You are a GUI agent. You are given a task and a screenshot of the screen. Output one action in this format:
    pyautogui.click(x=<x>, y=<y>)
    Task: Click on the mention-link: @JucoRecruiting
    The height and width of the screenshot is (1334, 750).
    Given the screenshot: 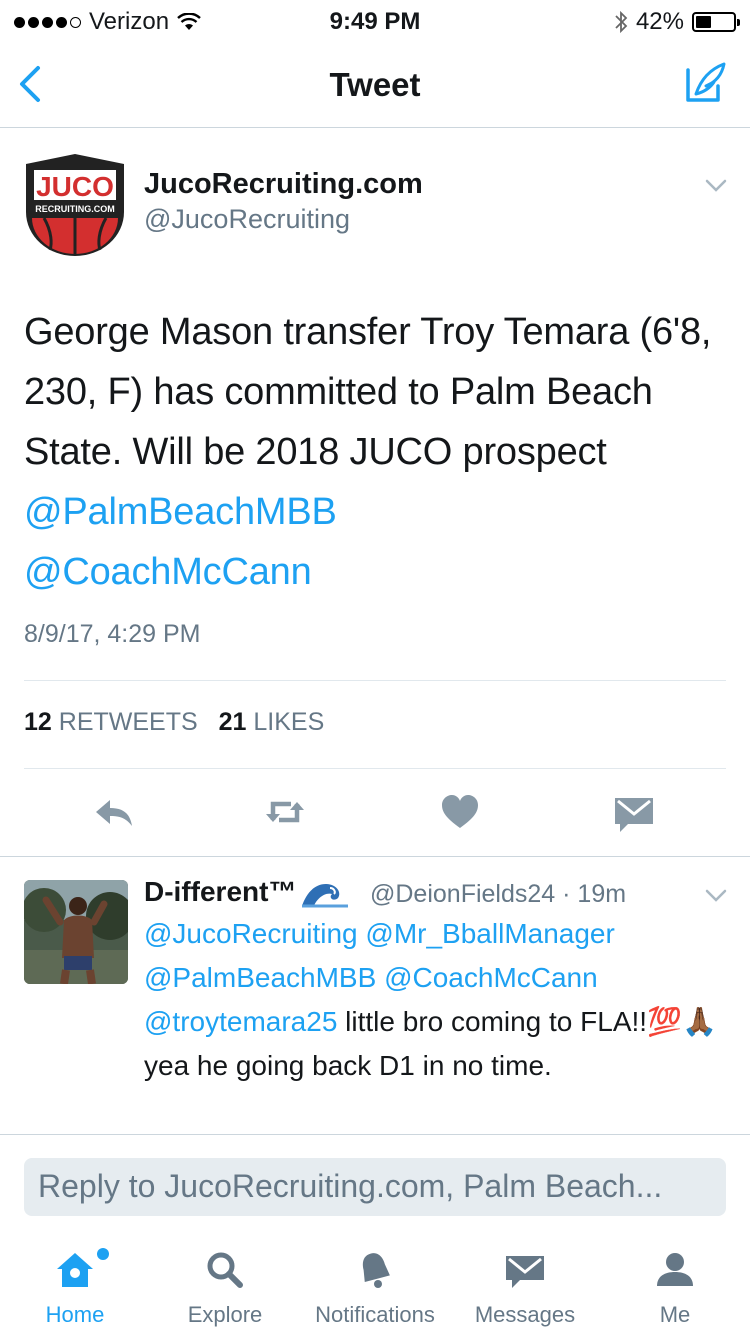 What is the action you would take?
    pyautogui.click(x=251, y=933)
    